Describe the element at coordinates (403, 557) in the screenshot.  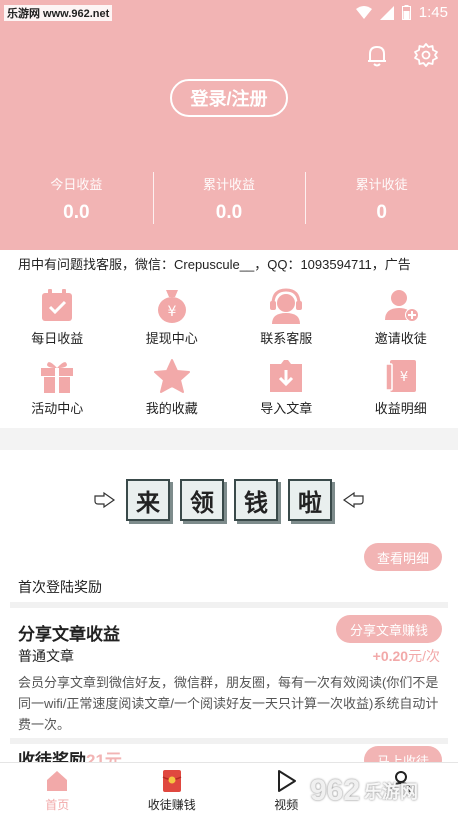
I see `view-detail-button: 查看明细` at that location.